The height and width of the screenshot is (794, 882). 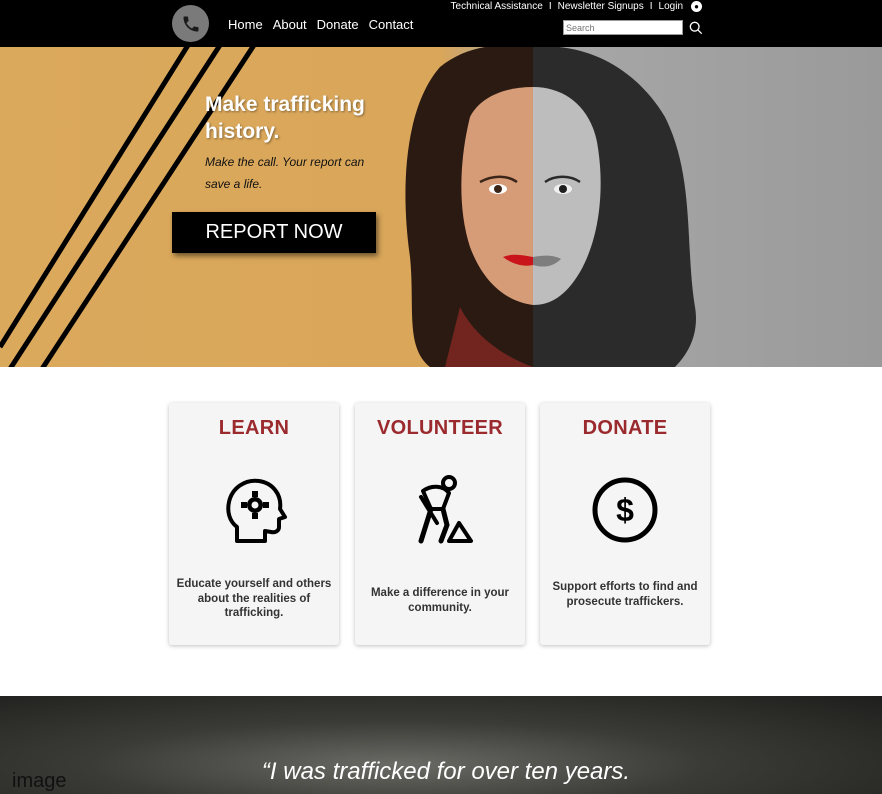 I want to click on testimonial-quote: “I was trafficked for over ten years., so click(x=446, y=771).